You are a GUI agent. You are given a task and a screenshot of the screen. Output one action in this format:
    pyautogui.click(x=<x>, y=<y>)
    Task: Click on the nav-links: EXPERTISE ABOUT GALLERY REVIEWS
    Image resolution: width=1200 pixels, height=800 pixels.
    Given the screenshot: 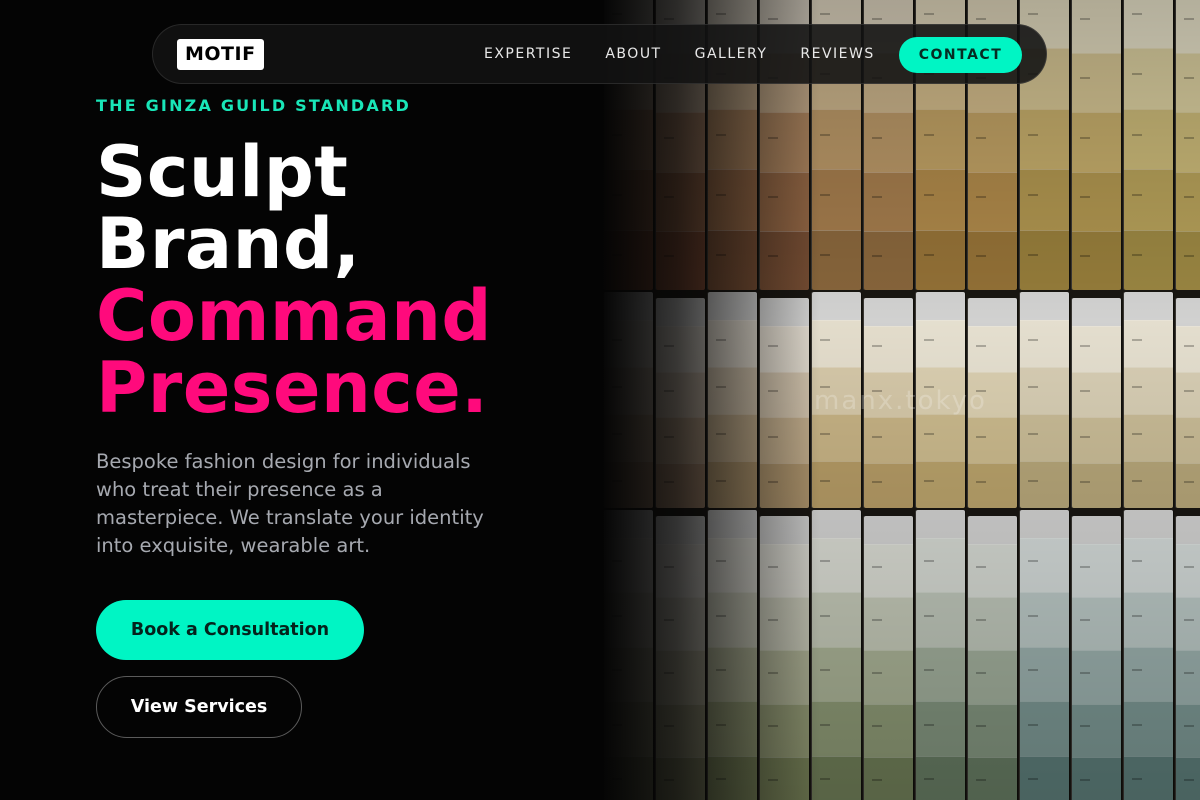 What is the action you would take?
    pyautogui.click(x=696, y=54)
    